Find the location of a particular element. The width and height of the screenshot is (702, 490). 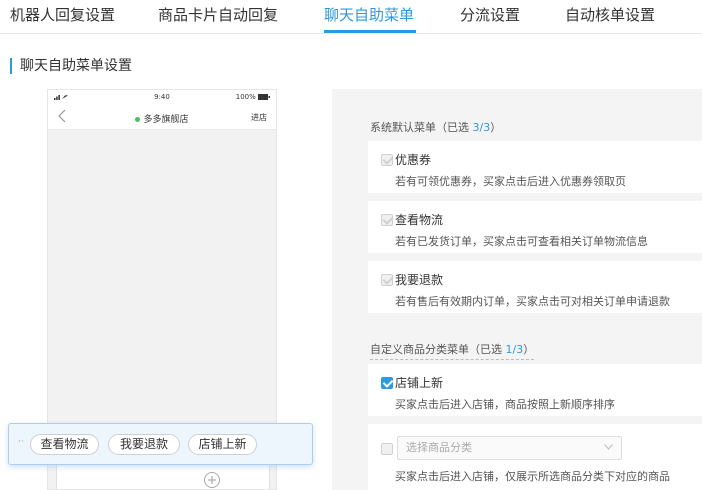

menu-item-name: 优惠券 is located at coordinates (413, 160).